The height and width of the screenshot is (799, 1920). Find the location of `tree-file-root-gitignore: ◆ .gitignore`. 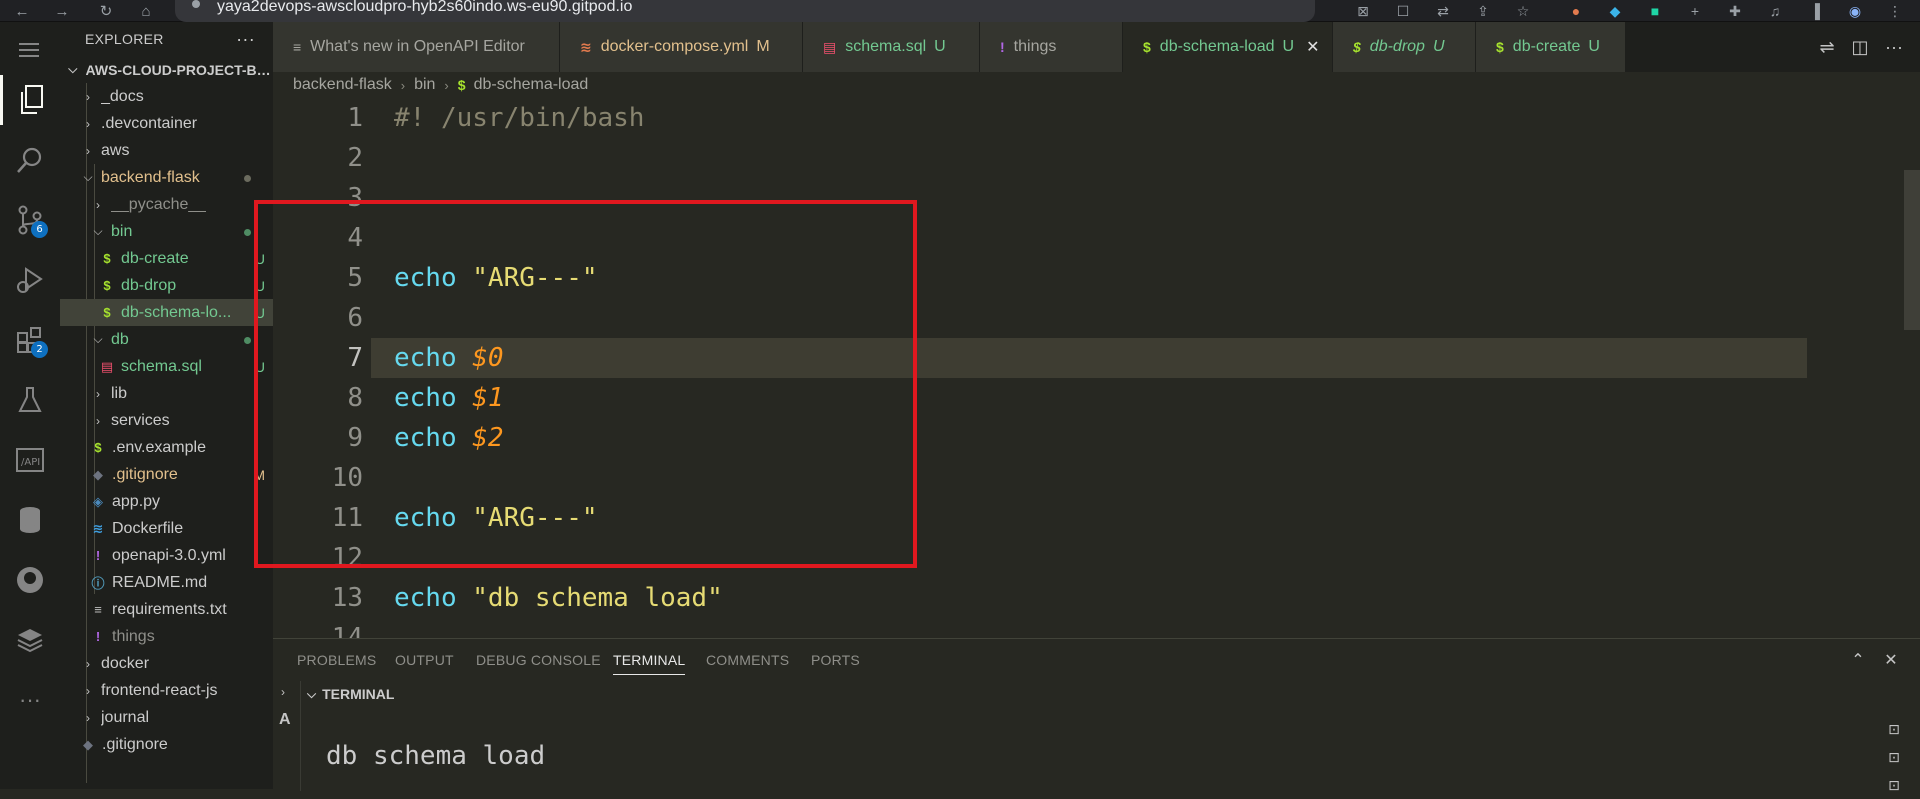

tree-file-root-gitignore: ◆ .gitignore is located at coordinates (166, 744).